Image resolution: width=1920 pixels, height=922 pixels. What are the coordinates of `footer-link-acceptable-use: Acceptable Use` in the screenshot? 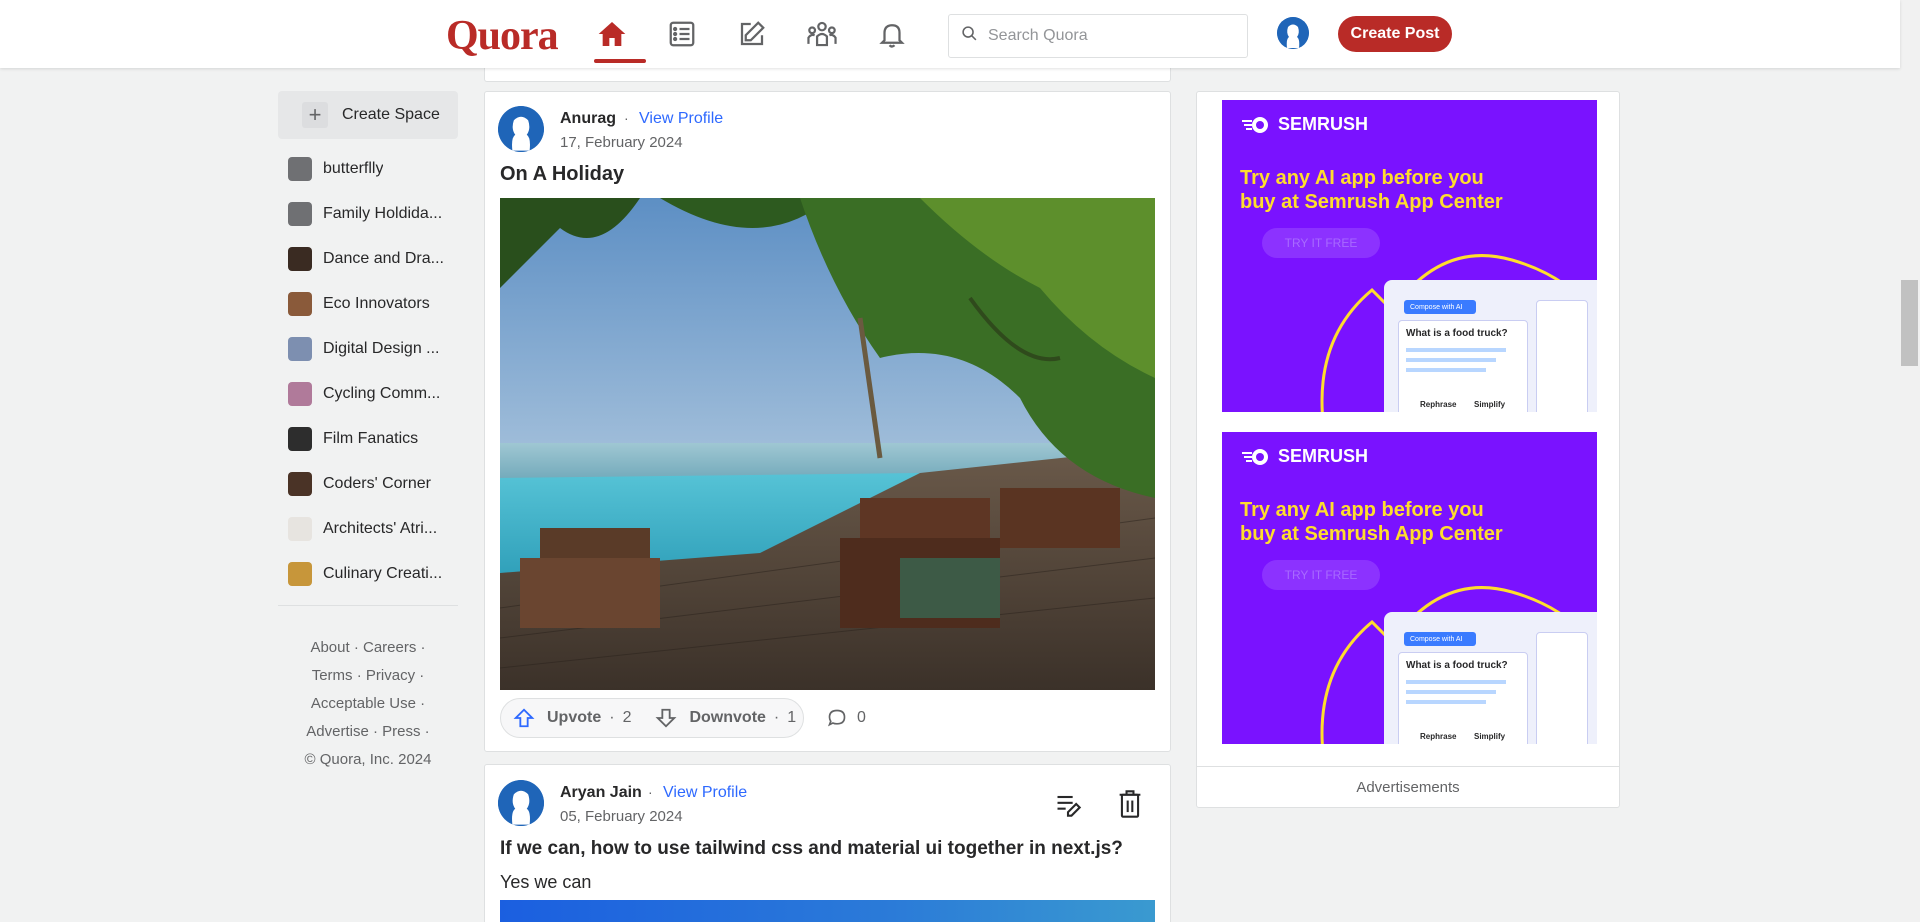 It's located at (363, 703).